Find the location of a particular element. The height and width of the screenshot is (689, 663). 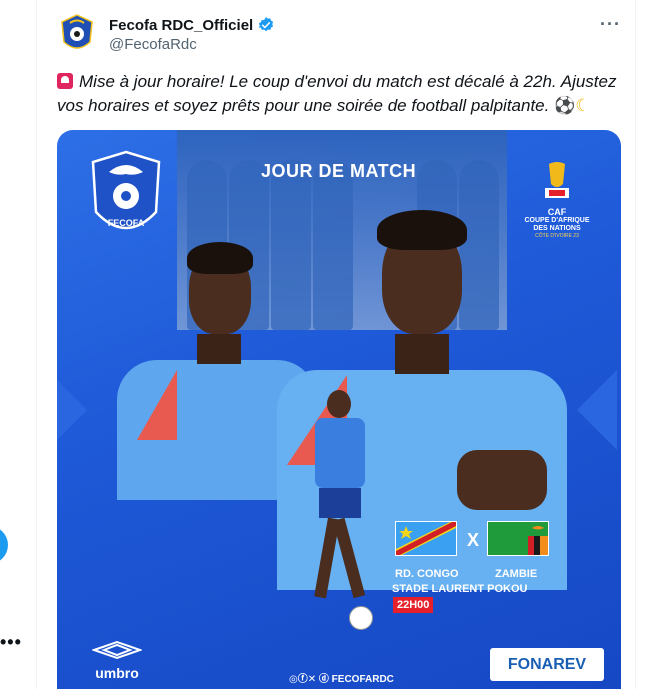

side-avatar is located at coordinates (4, 545).